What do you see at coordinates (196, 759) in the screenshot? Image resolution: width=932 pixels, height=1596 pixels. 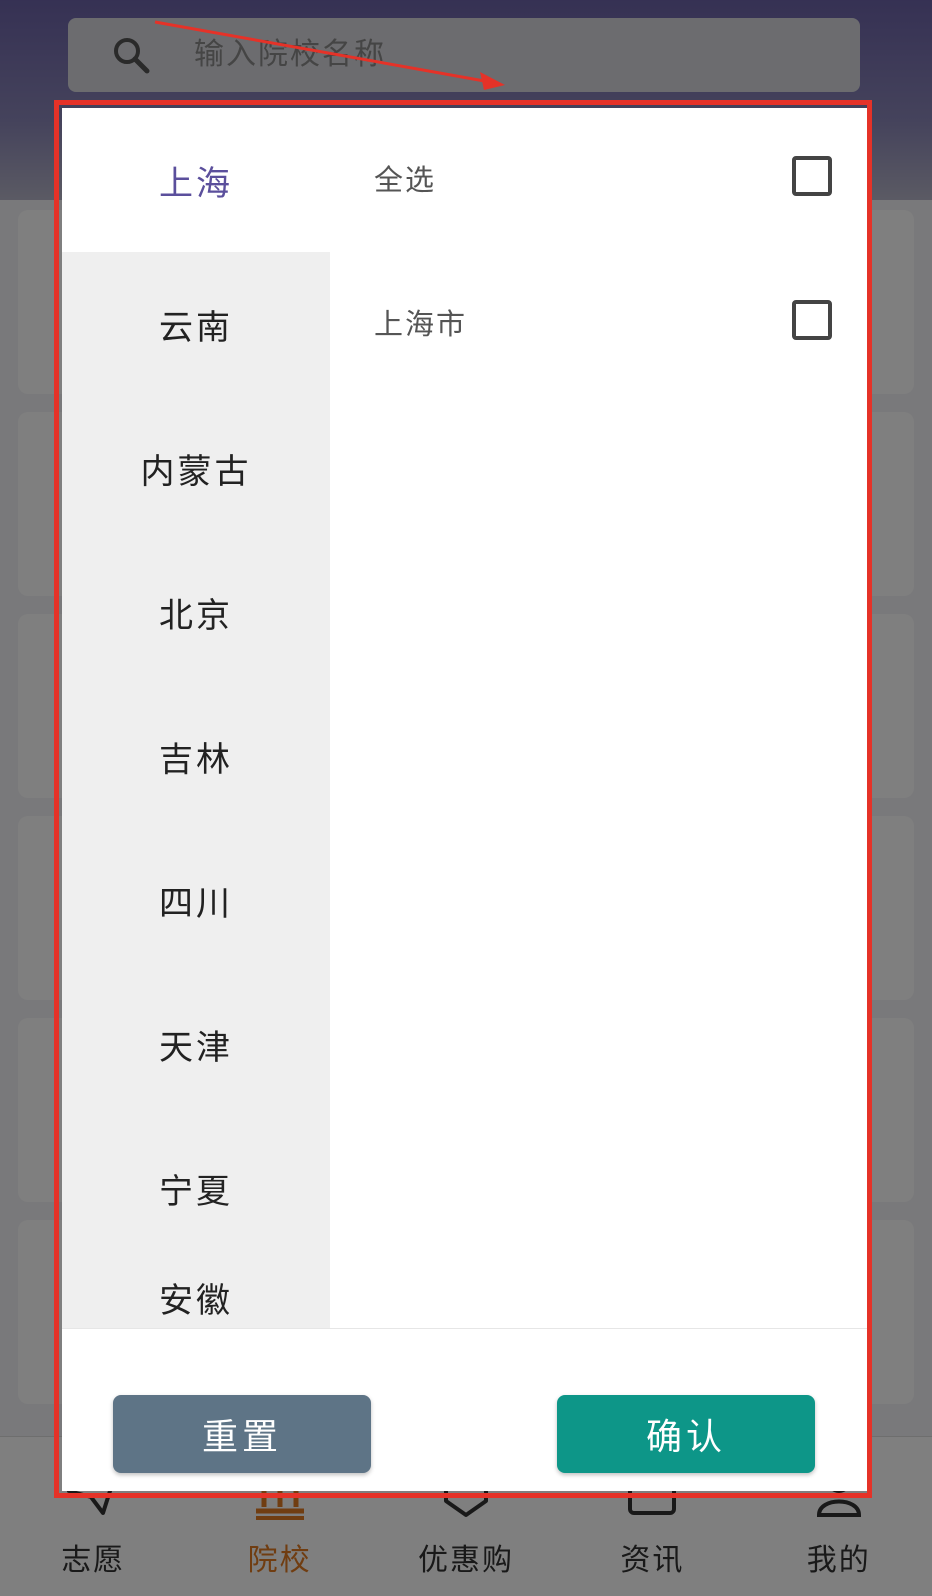 I see `province-label: 吉林` at bounding box center [196, 759].